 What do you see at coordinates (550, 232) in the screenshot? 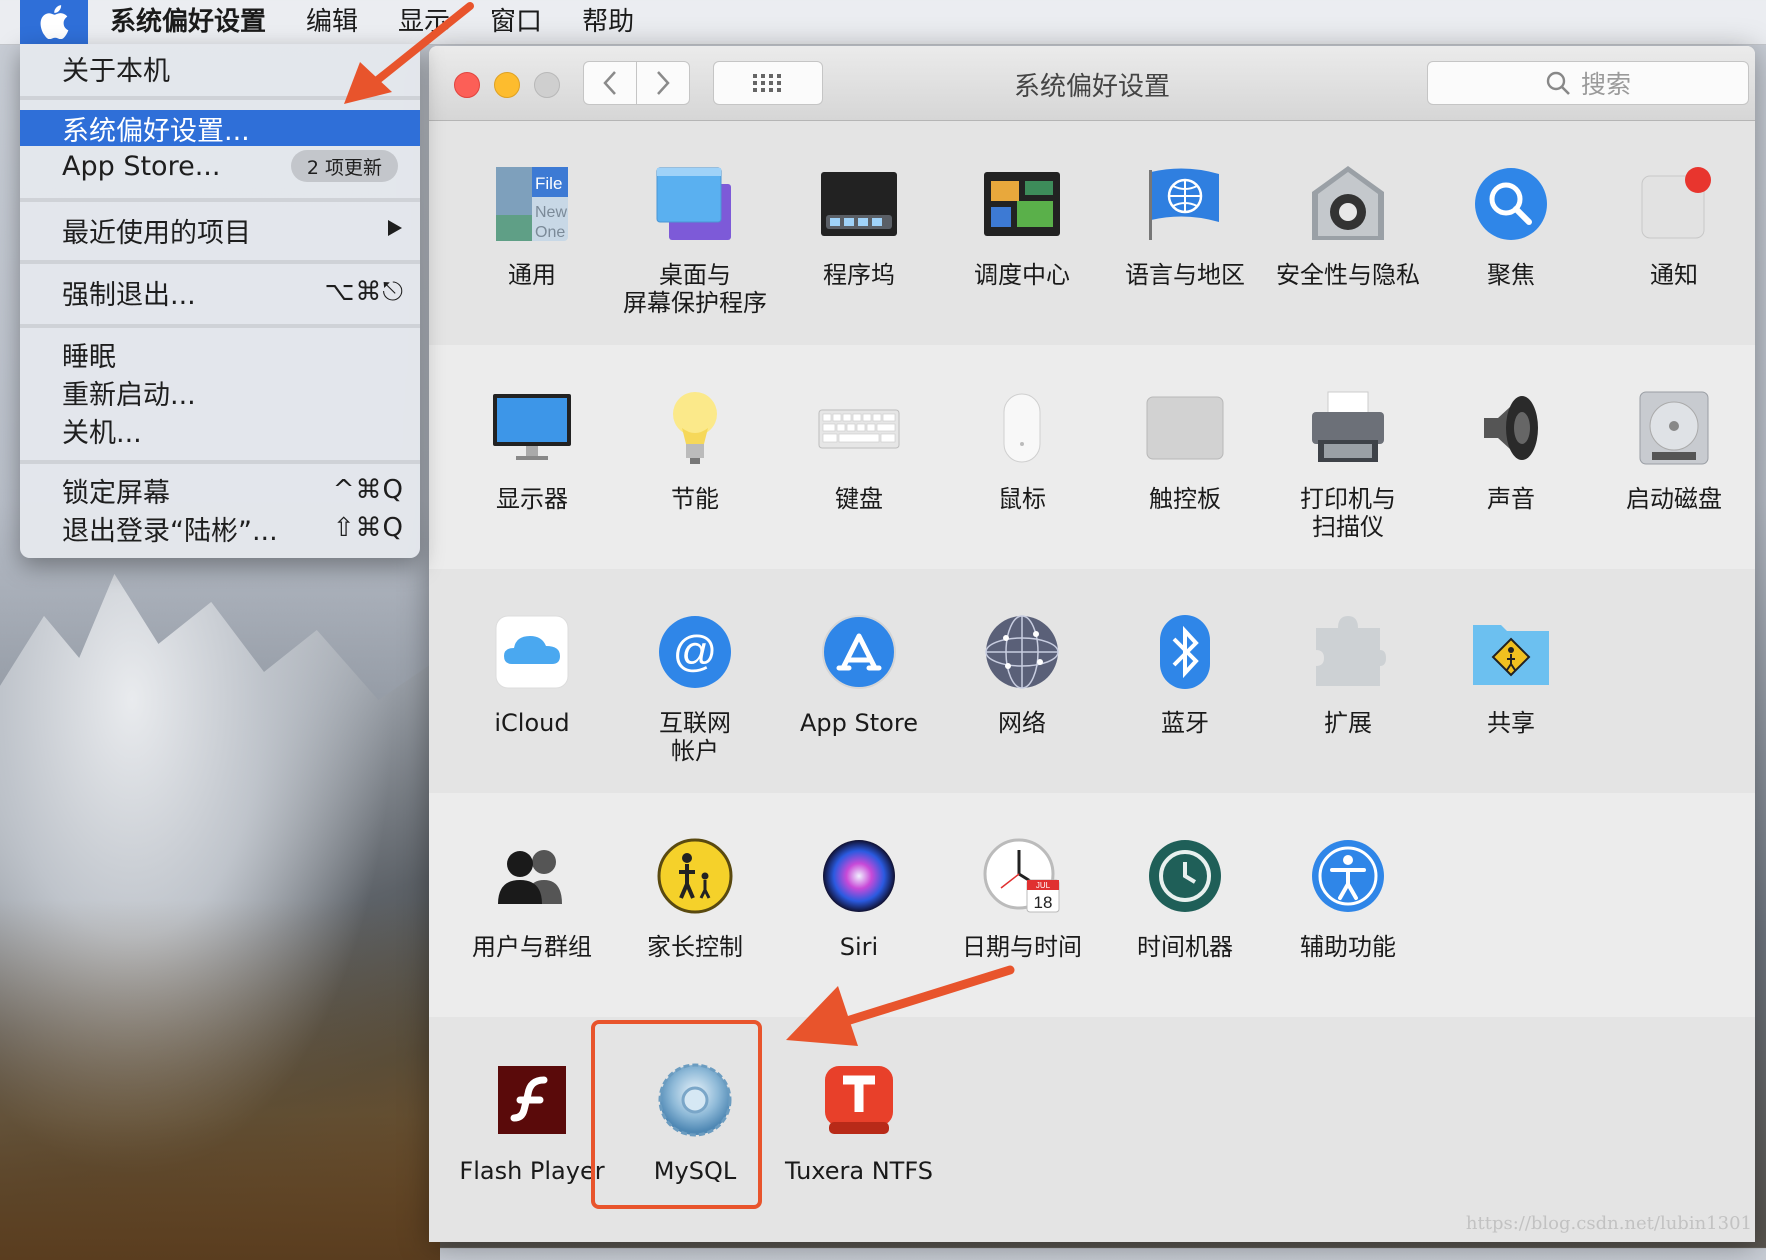
I see `svg-text: One` at bounding box center [550, 232].